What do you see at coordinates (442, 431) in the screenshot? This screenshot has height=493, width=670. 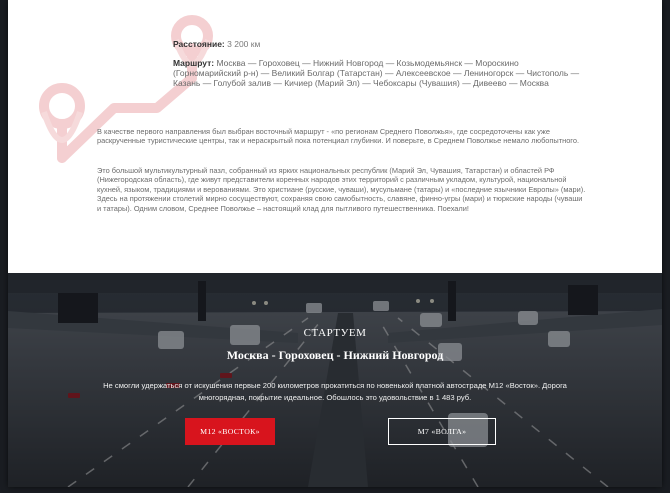 I see `m7-volga-button: М7 «ВОЛГА»` at bounding box center [442, 431].